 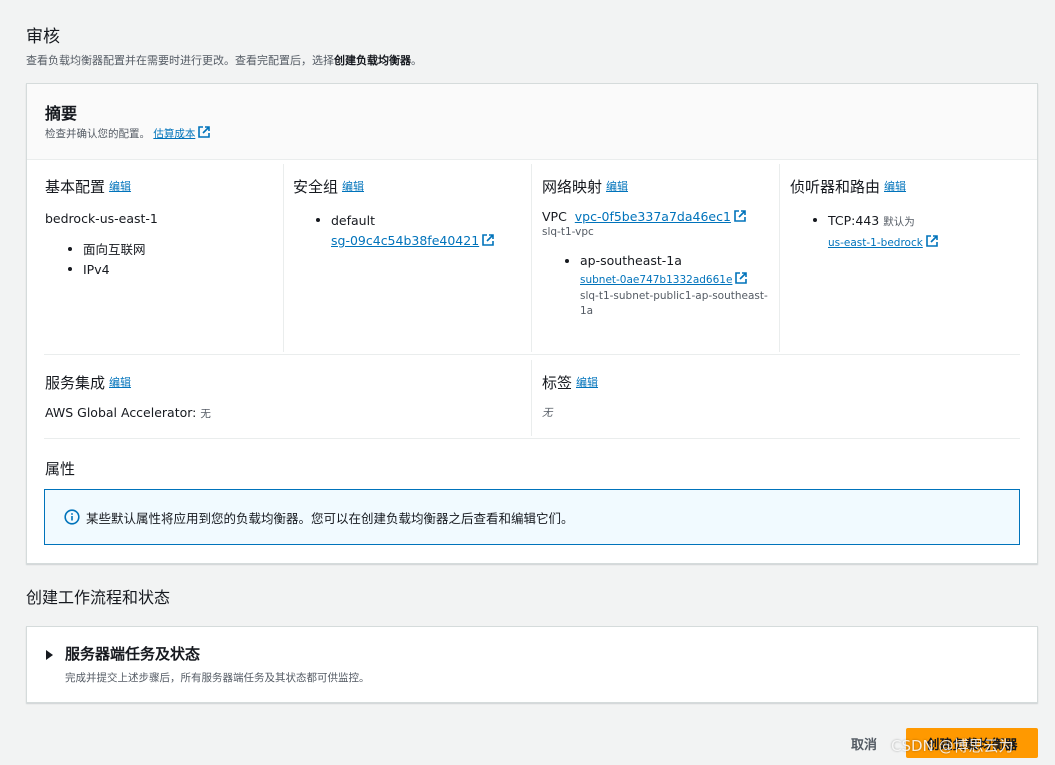 What do you see at coordinates (617, 186) in the screenshot?
I see `network-mapping-edit-link: 编辑` at bounding box center [617, 186].